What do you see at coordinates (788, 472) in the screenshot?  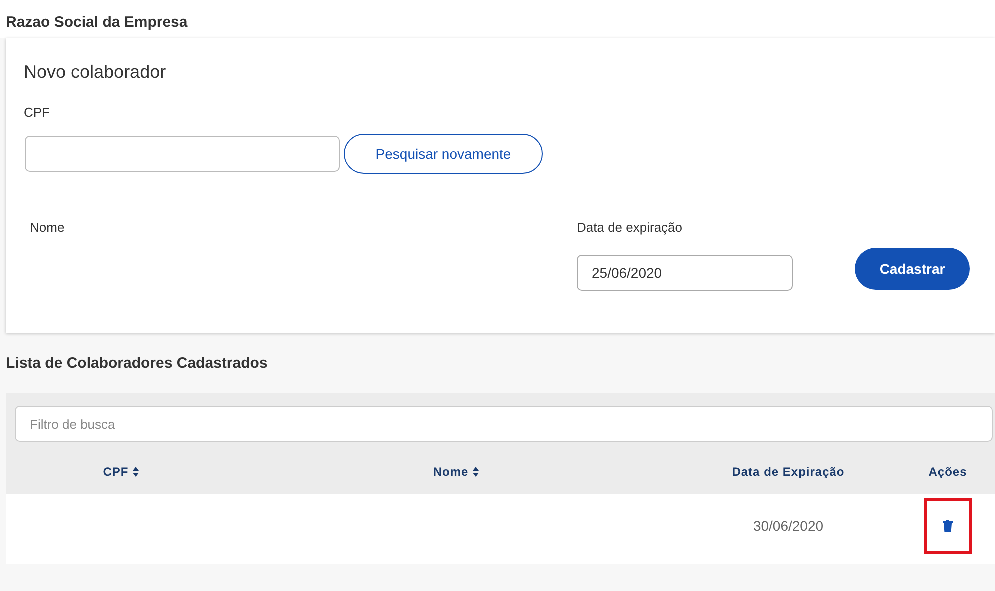 I see `column-header: Data de Expiração` at bounding box center [788, 472].